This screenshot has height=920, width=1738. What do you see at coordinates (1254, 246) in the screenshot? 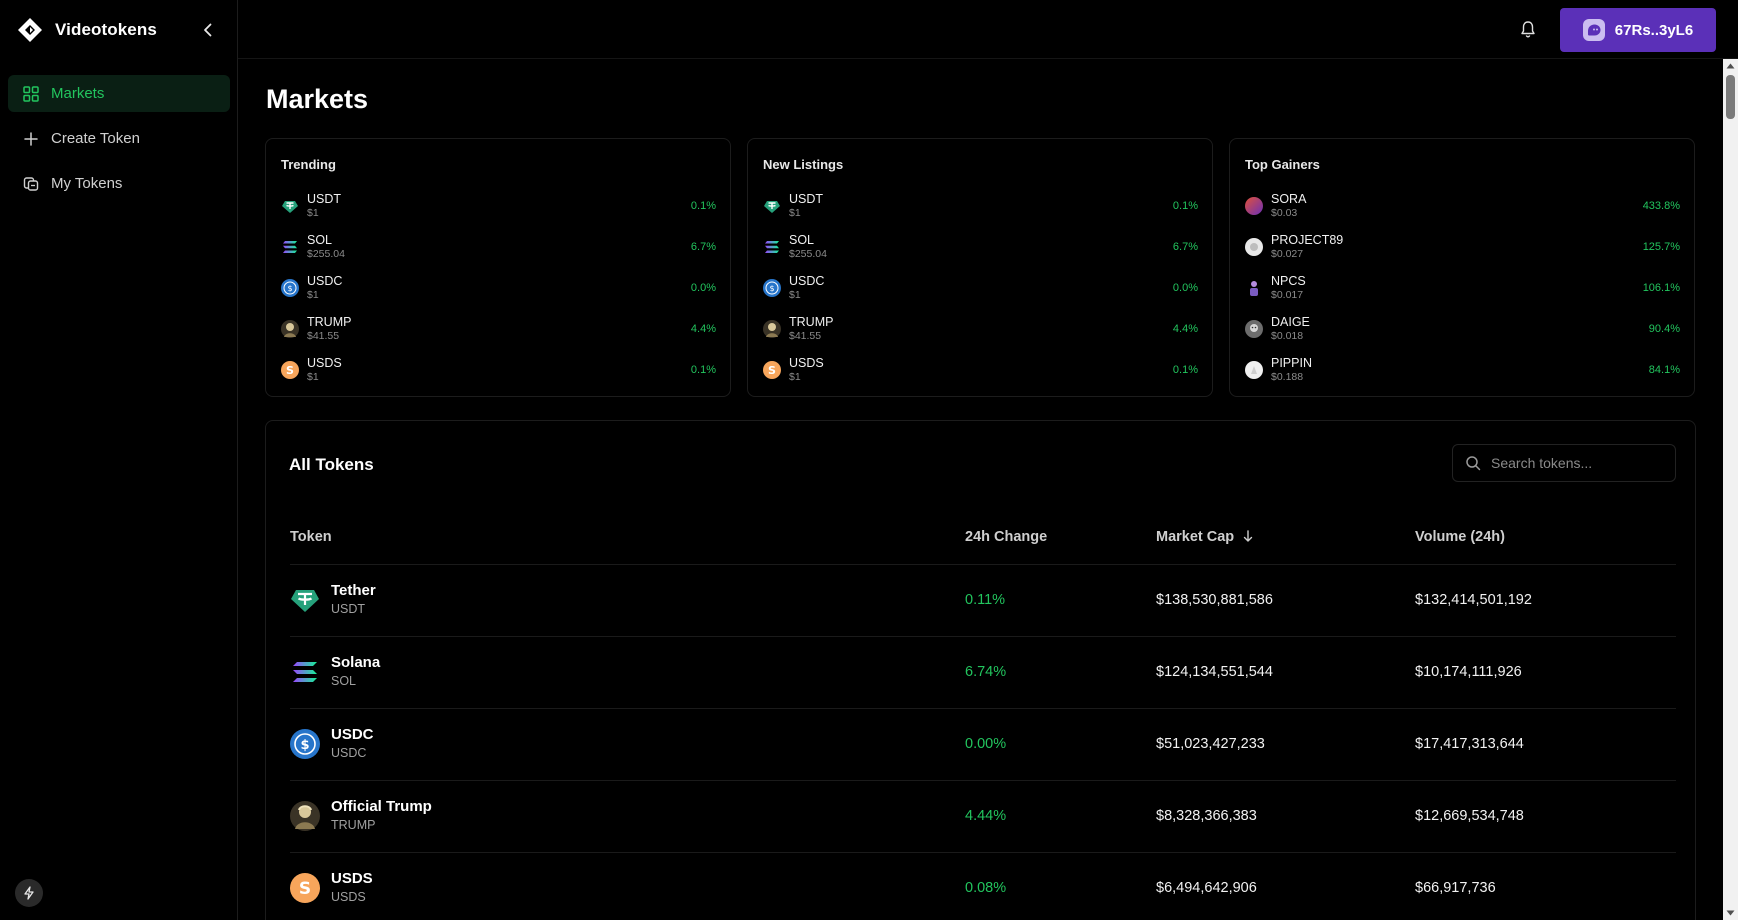
I see `project89-icon` at bounding box center [1254, 246].